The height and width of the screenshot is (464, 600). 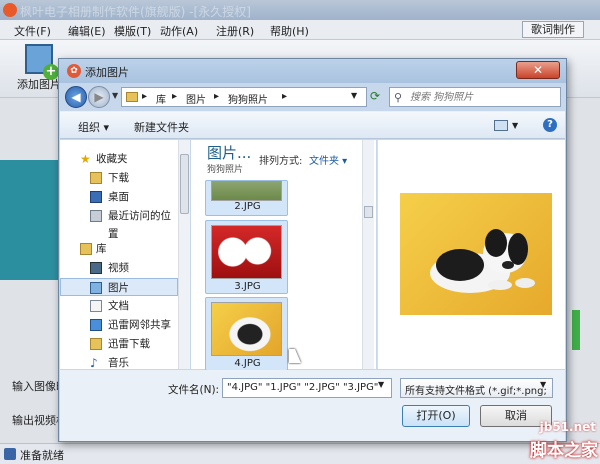 I want to click on site-watermark: jb51.net 脚本之家, so click(x=549, y=441).